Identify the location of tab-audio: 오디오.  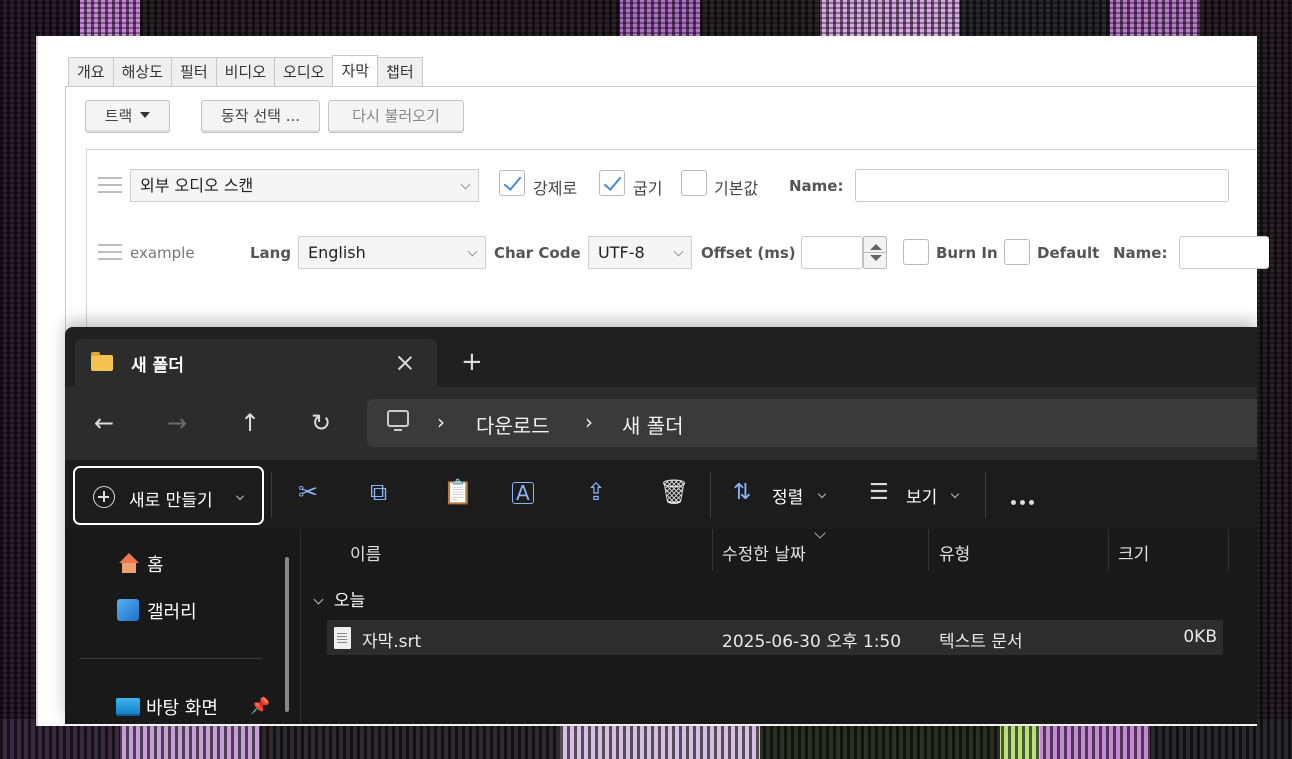
(304, 72).